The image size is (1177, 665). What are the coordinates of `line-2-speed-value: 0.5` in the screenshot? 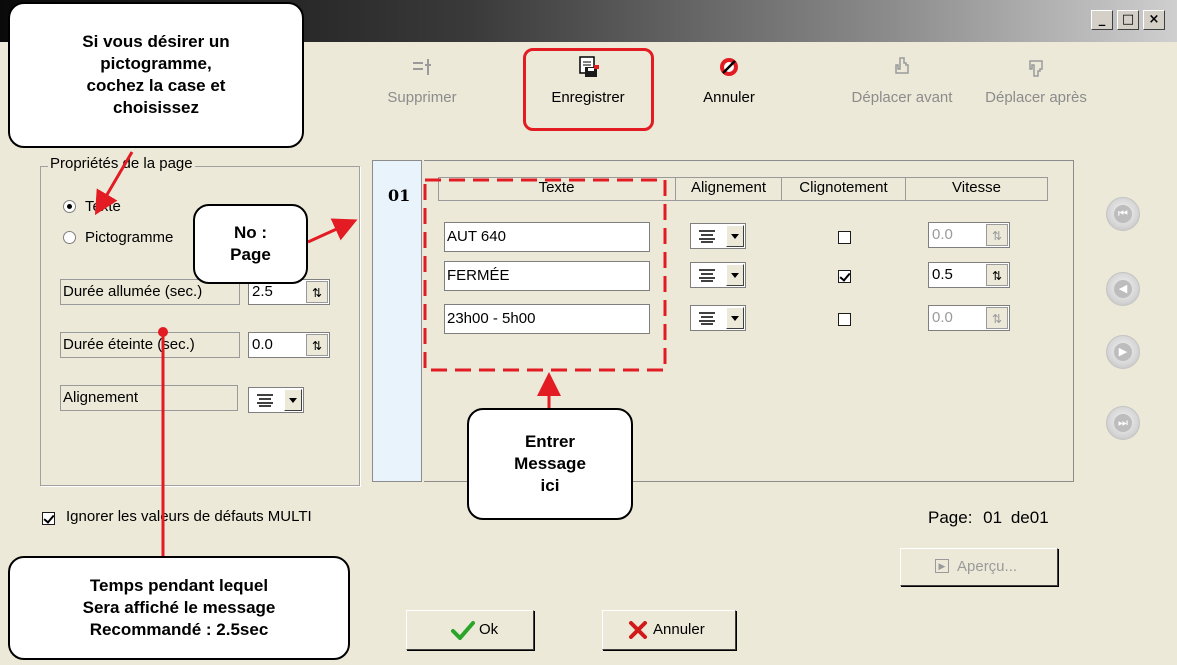 It's located at (942, 274).